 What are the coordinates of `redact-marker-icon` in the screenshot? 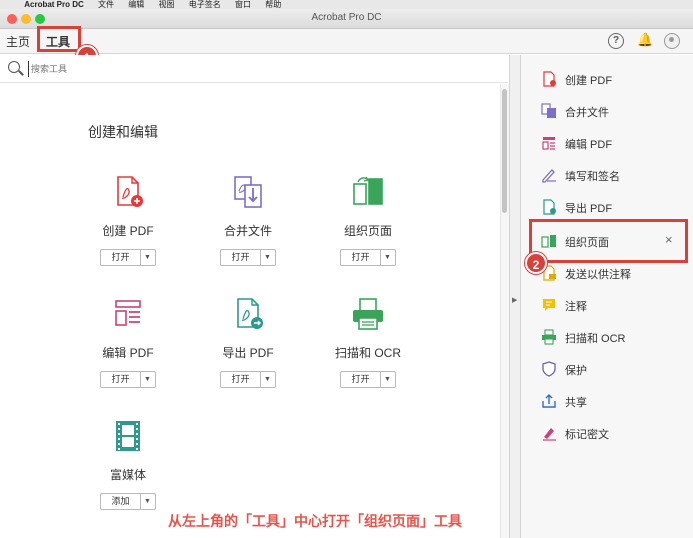 It's located at (549, 434).